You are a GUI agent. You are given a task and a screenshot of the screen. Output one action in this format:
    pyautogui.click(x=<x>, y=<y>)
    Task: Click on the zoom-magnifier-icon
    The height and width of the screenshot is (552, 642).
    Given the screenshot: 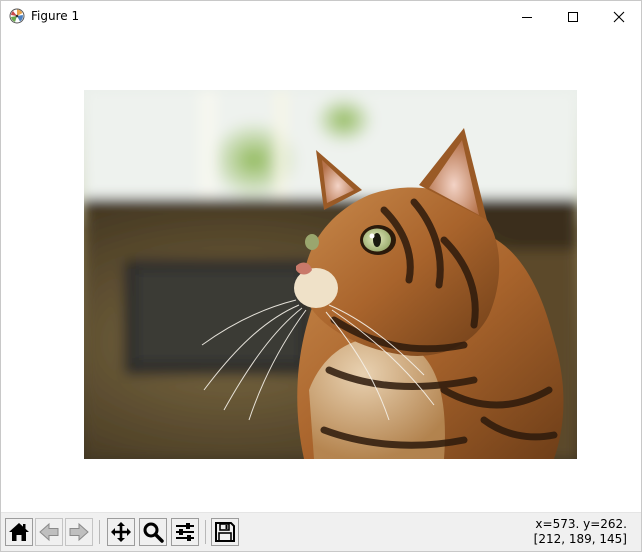 What is the action you would take?
    pyautogui.click(x=153, y=532)
    